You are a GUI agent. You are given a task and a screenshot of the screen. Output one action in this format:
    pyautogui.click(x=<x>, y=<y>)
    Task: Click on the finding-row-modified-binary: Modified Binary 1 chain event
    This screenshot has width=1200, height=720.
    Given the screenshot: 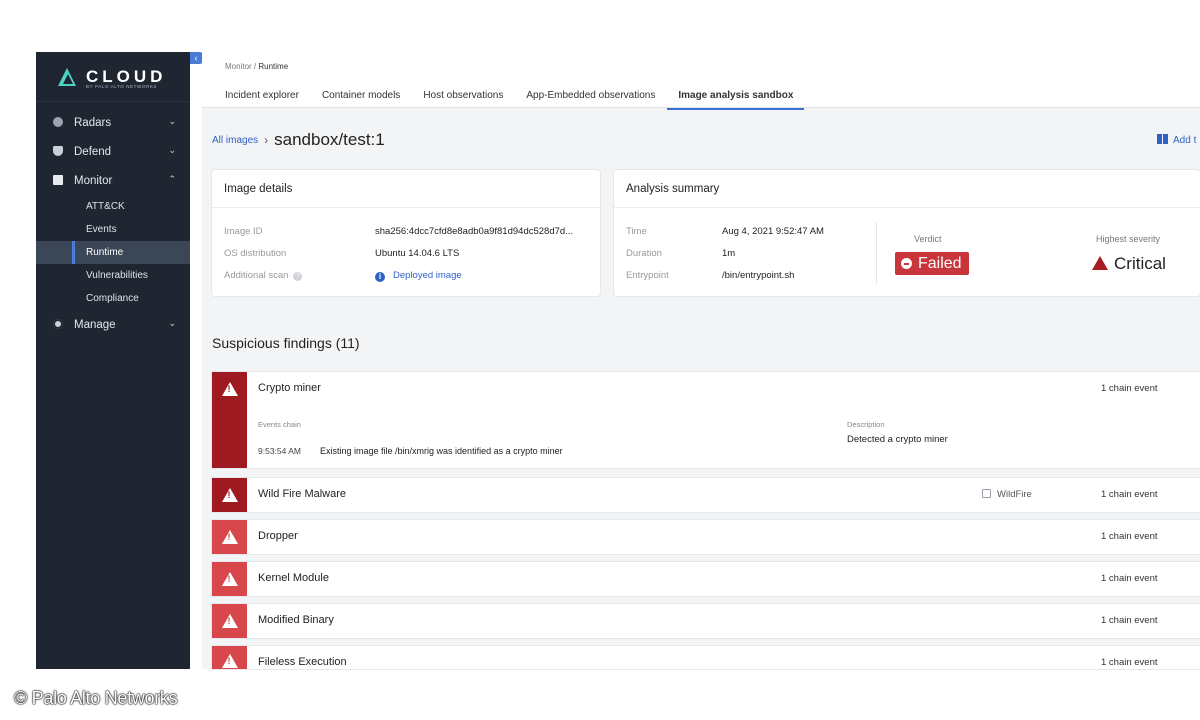 What is the action you would take?
    pyautogui.click(x=706, y=621)
    